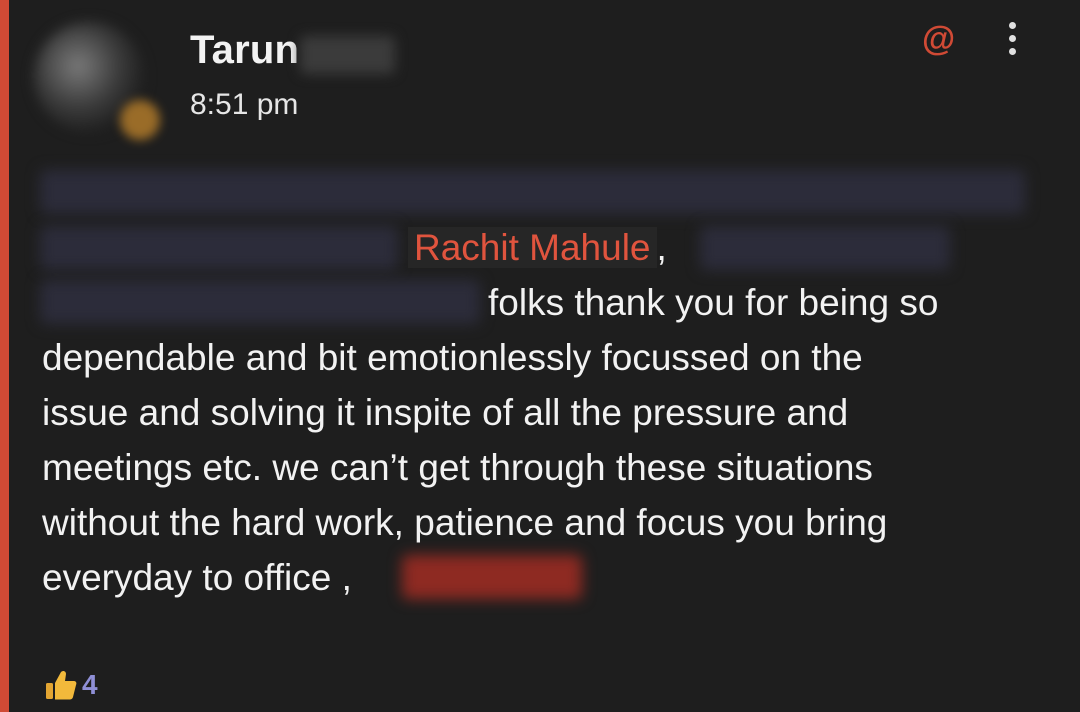  I want to click on thumbs-up-reaction: 4, so click(71, 685).